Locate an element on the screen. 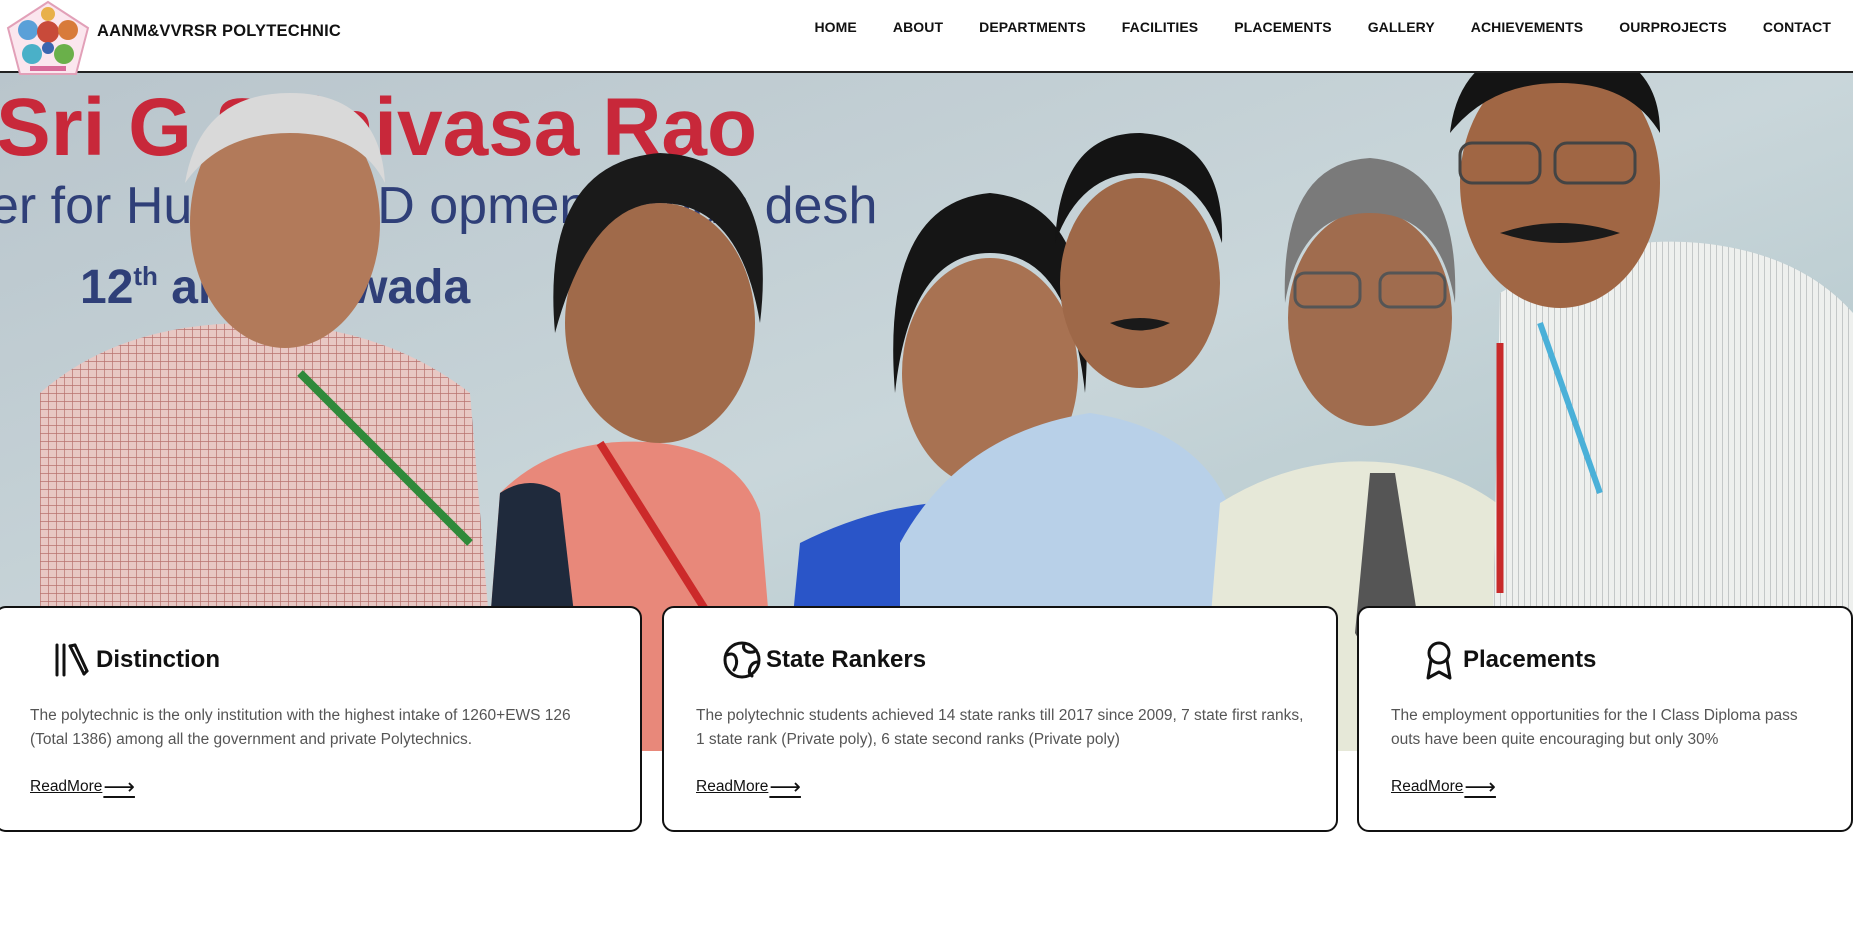 This screenshot has height=948, width=1853. books-icon is located at coordinates (72, 660).